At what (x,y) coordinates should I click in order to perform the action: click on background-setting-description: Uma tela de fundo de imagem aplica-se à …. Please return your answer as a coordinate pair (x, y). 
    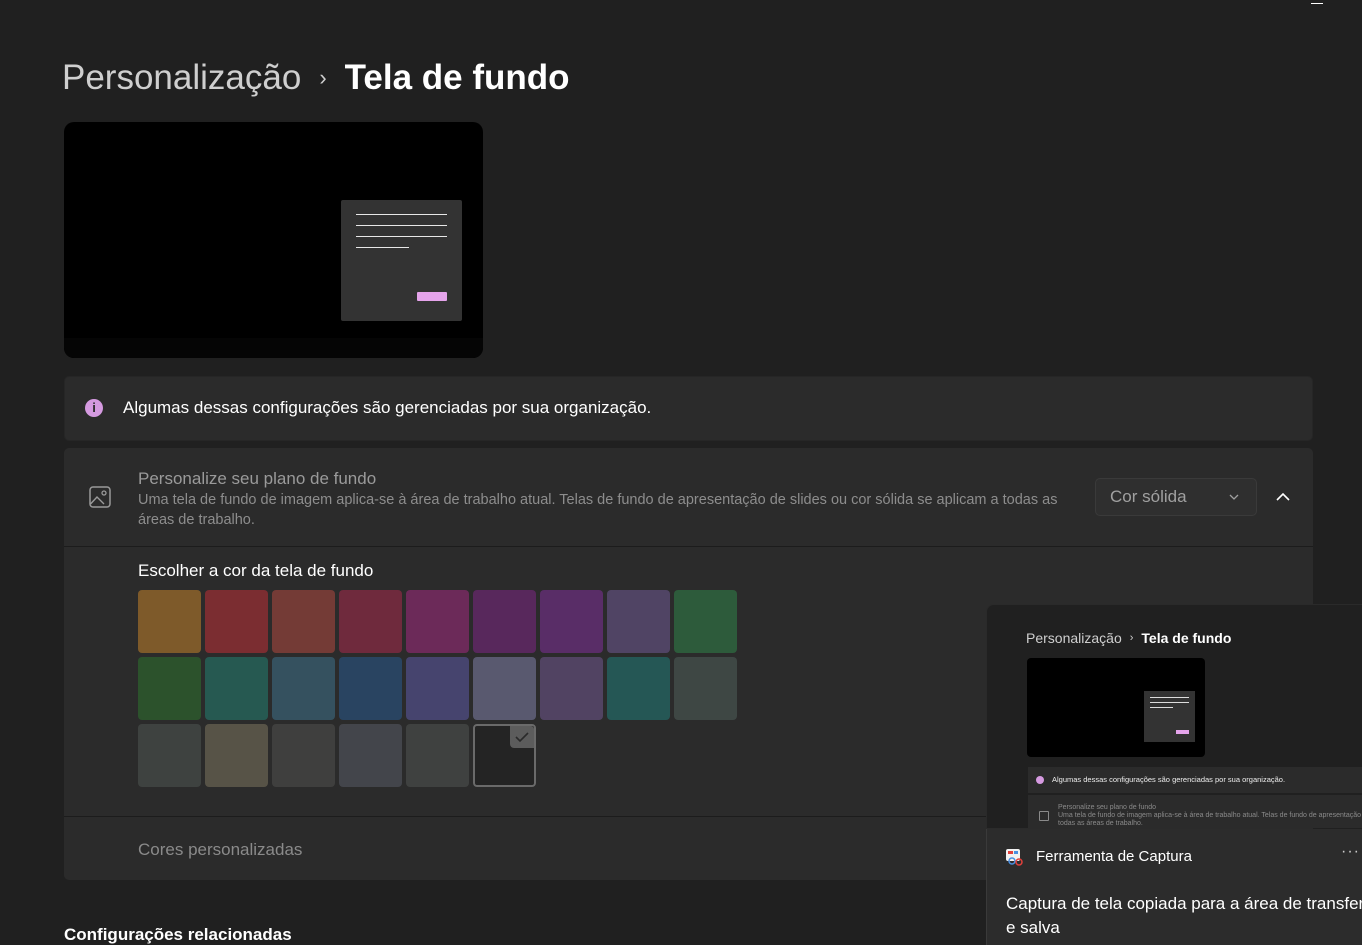
    Looking at the image, I should click on (598, 510).